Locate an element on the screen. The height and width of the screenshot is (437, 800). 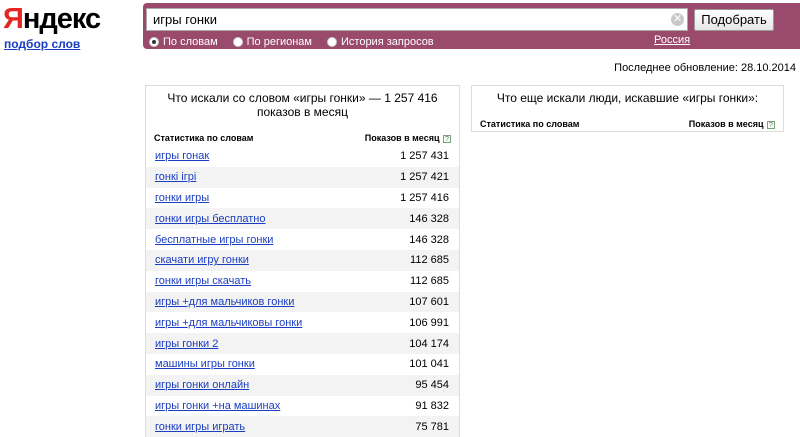
impressions-count: 91 832 is located at coordinates (432, 405).